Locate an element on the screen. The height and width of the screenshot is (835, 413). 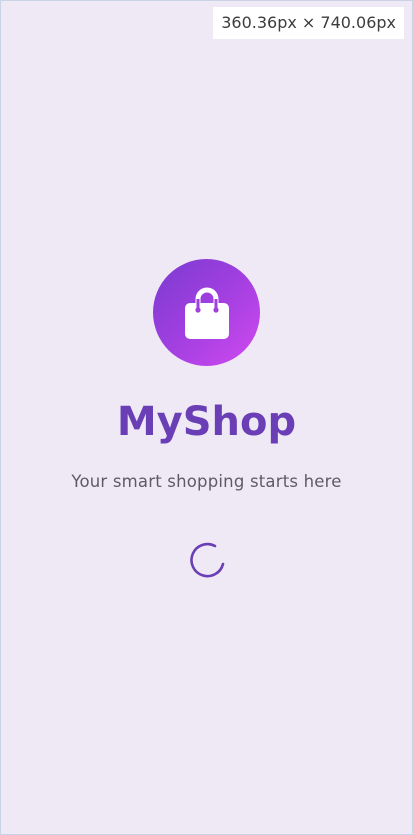
loading-spinner is located at coordinates (206, 560).